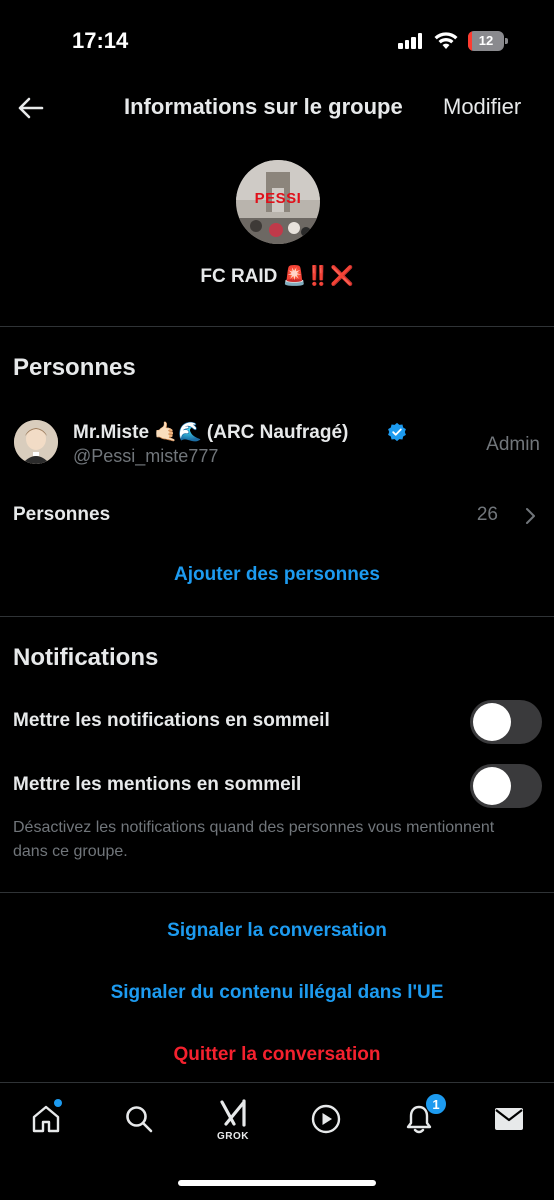 This screenshot has width=554, height=1200. I want to click on member-handle: @Pessi_miste777, so click(146, 456).